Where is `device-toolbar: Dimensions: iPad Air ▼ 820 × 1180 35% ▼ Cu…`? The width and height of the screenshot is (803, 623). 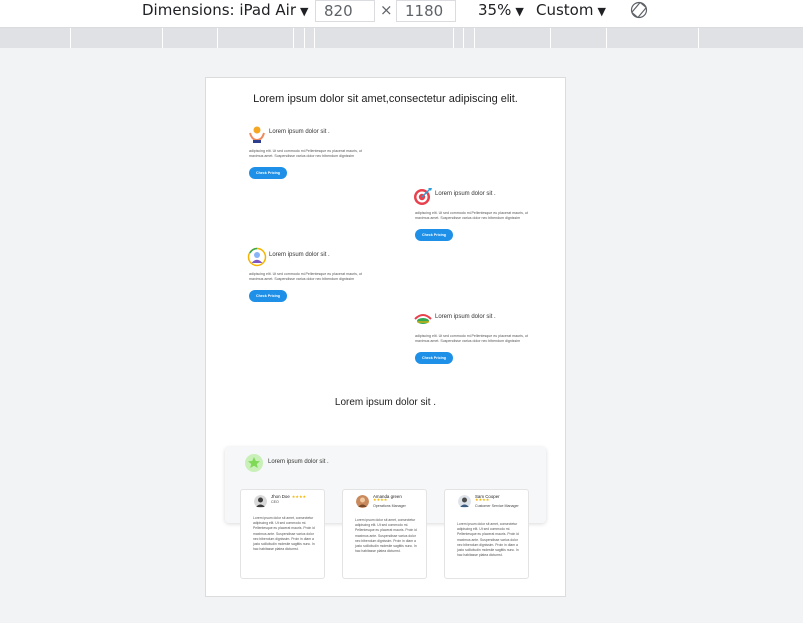
device-toolbar: Dimensions: iPad Air ▼ 820 × 1180 35% ▼ Cu… is located at coordinates (401, 14).